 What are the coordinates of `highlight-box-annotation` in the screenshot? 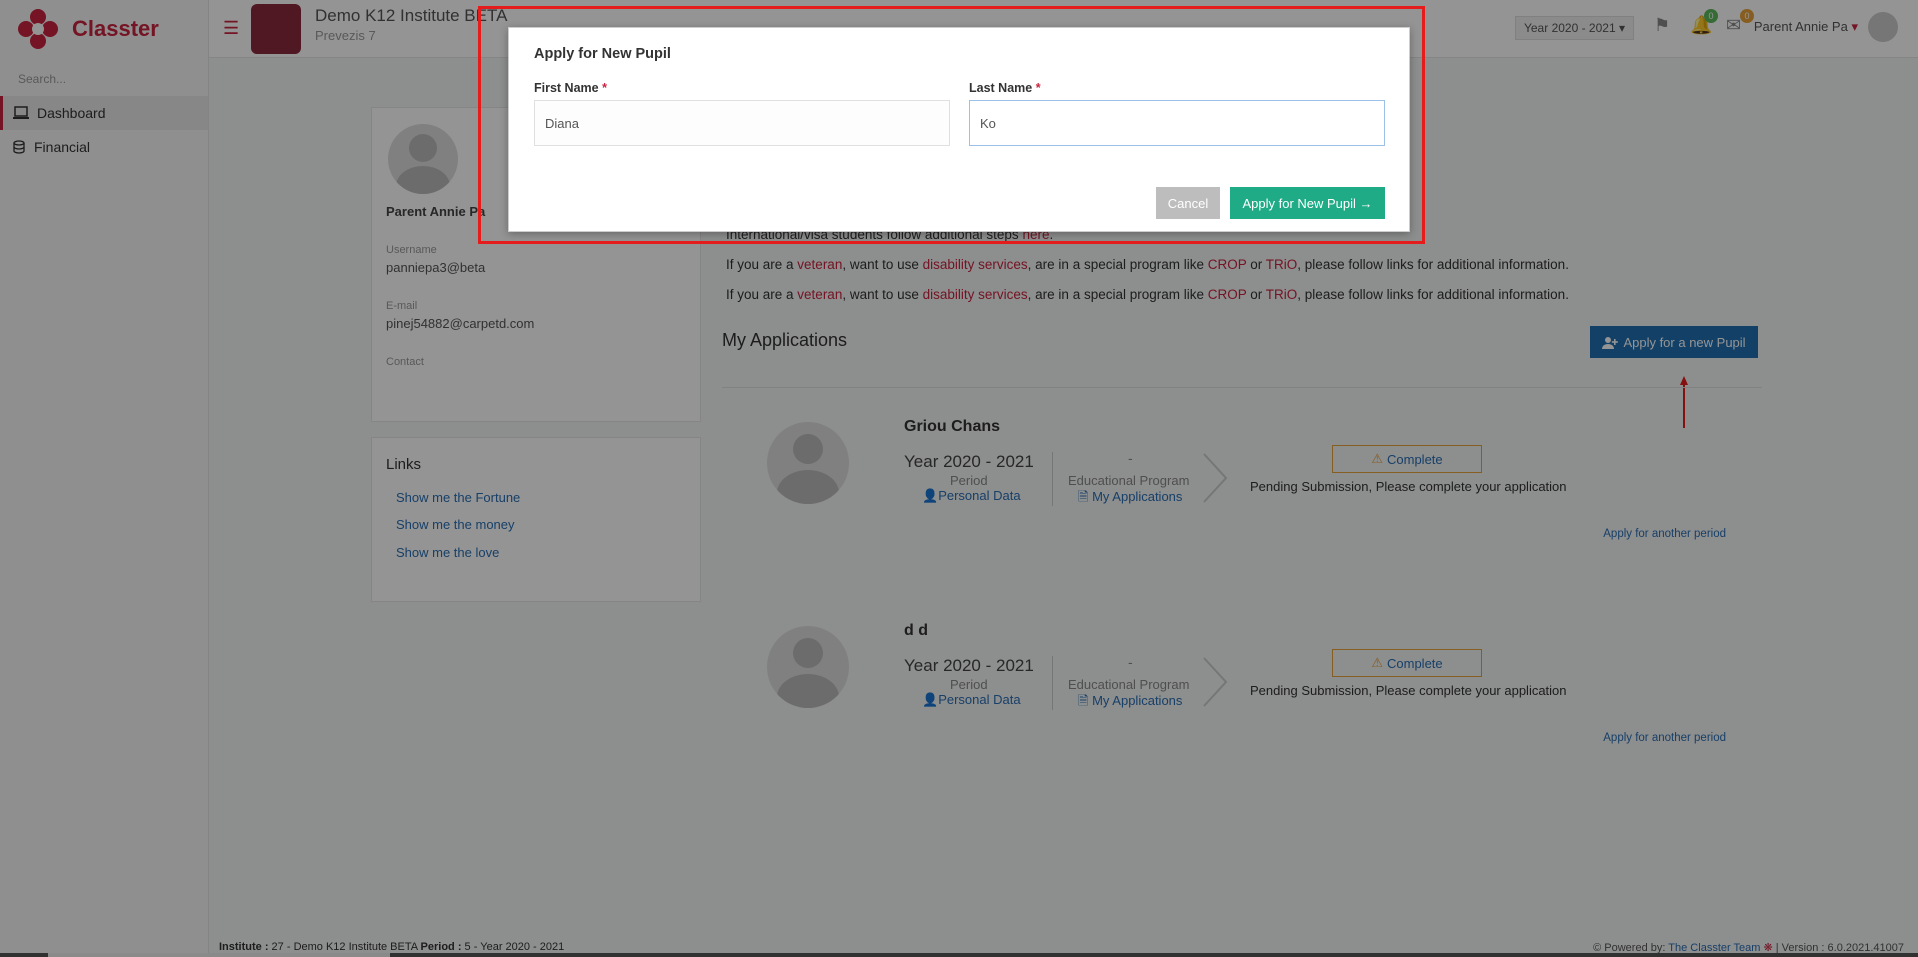 It's located at (951, 125).